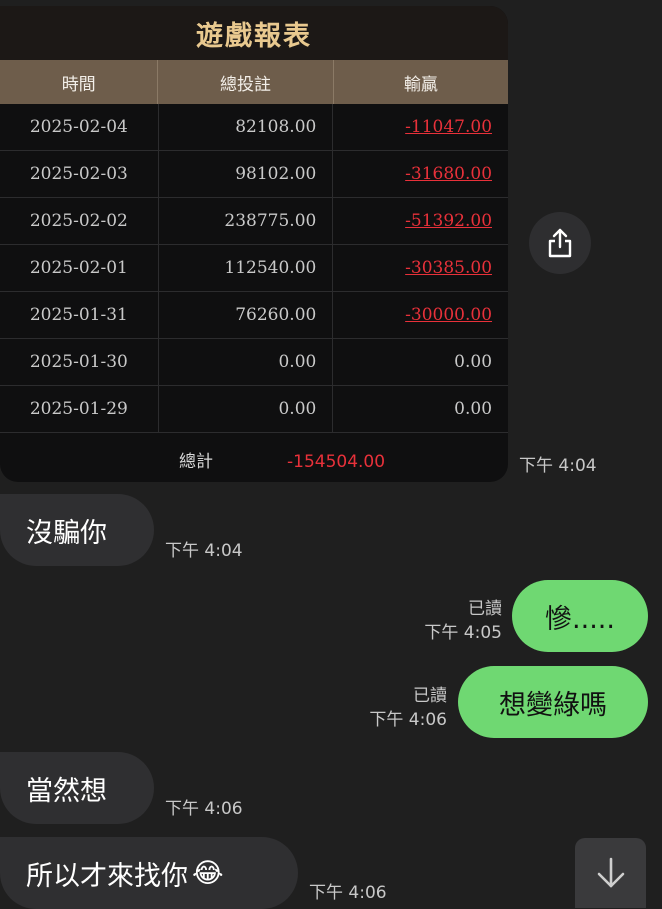 The height and width of the screenshot is (909, 662). What do you see at coordinates (208, 873) in the screenshot?
I see `tears-of-joy-emoji: 😂` at bounding box center [208, 873].